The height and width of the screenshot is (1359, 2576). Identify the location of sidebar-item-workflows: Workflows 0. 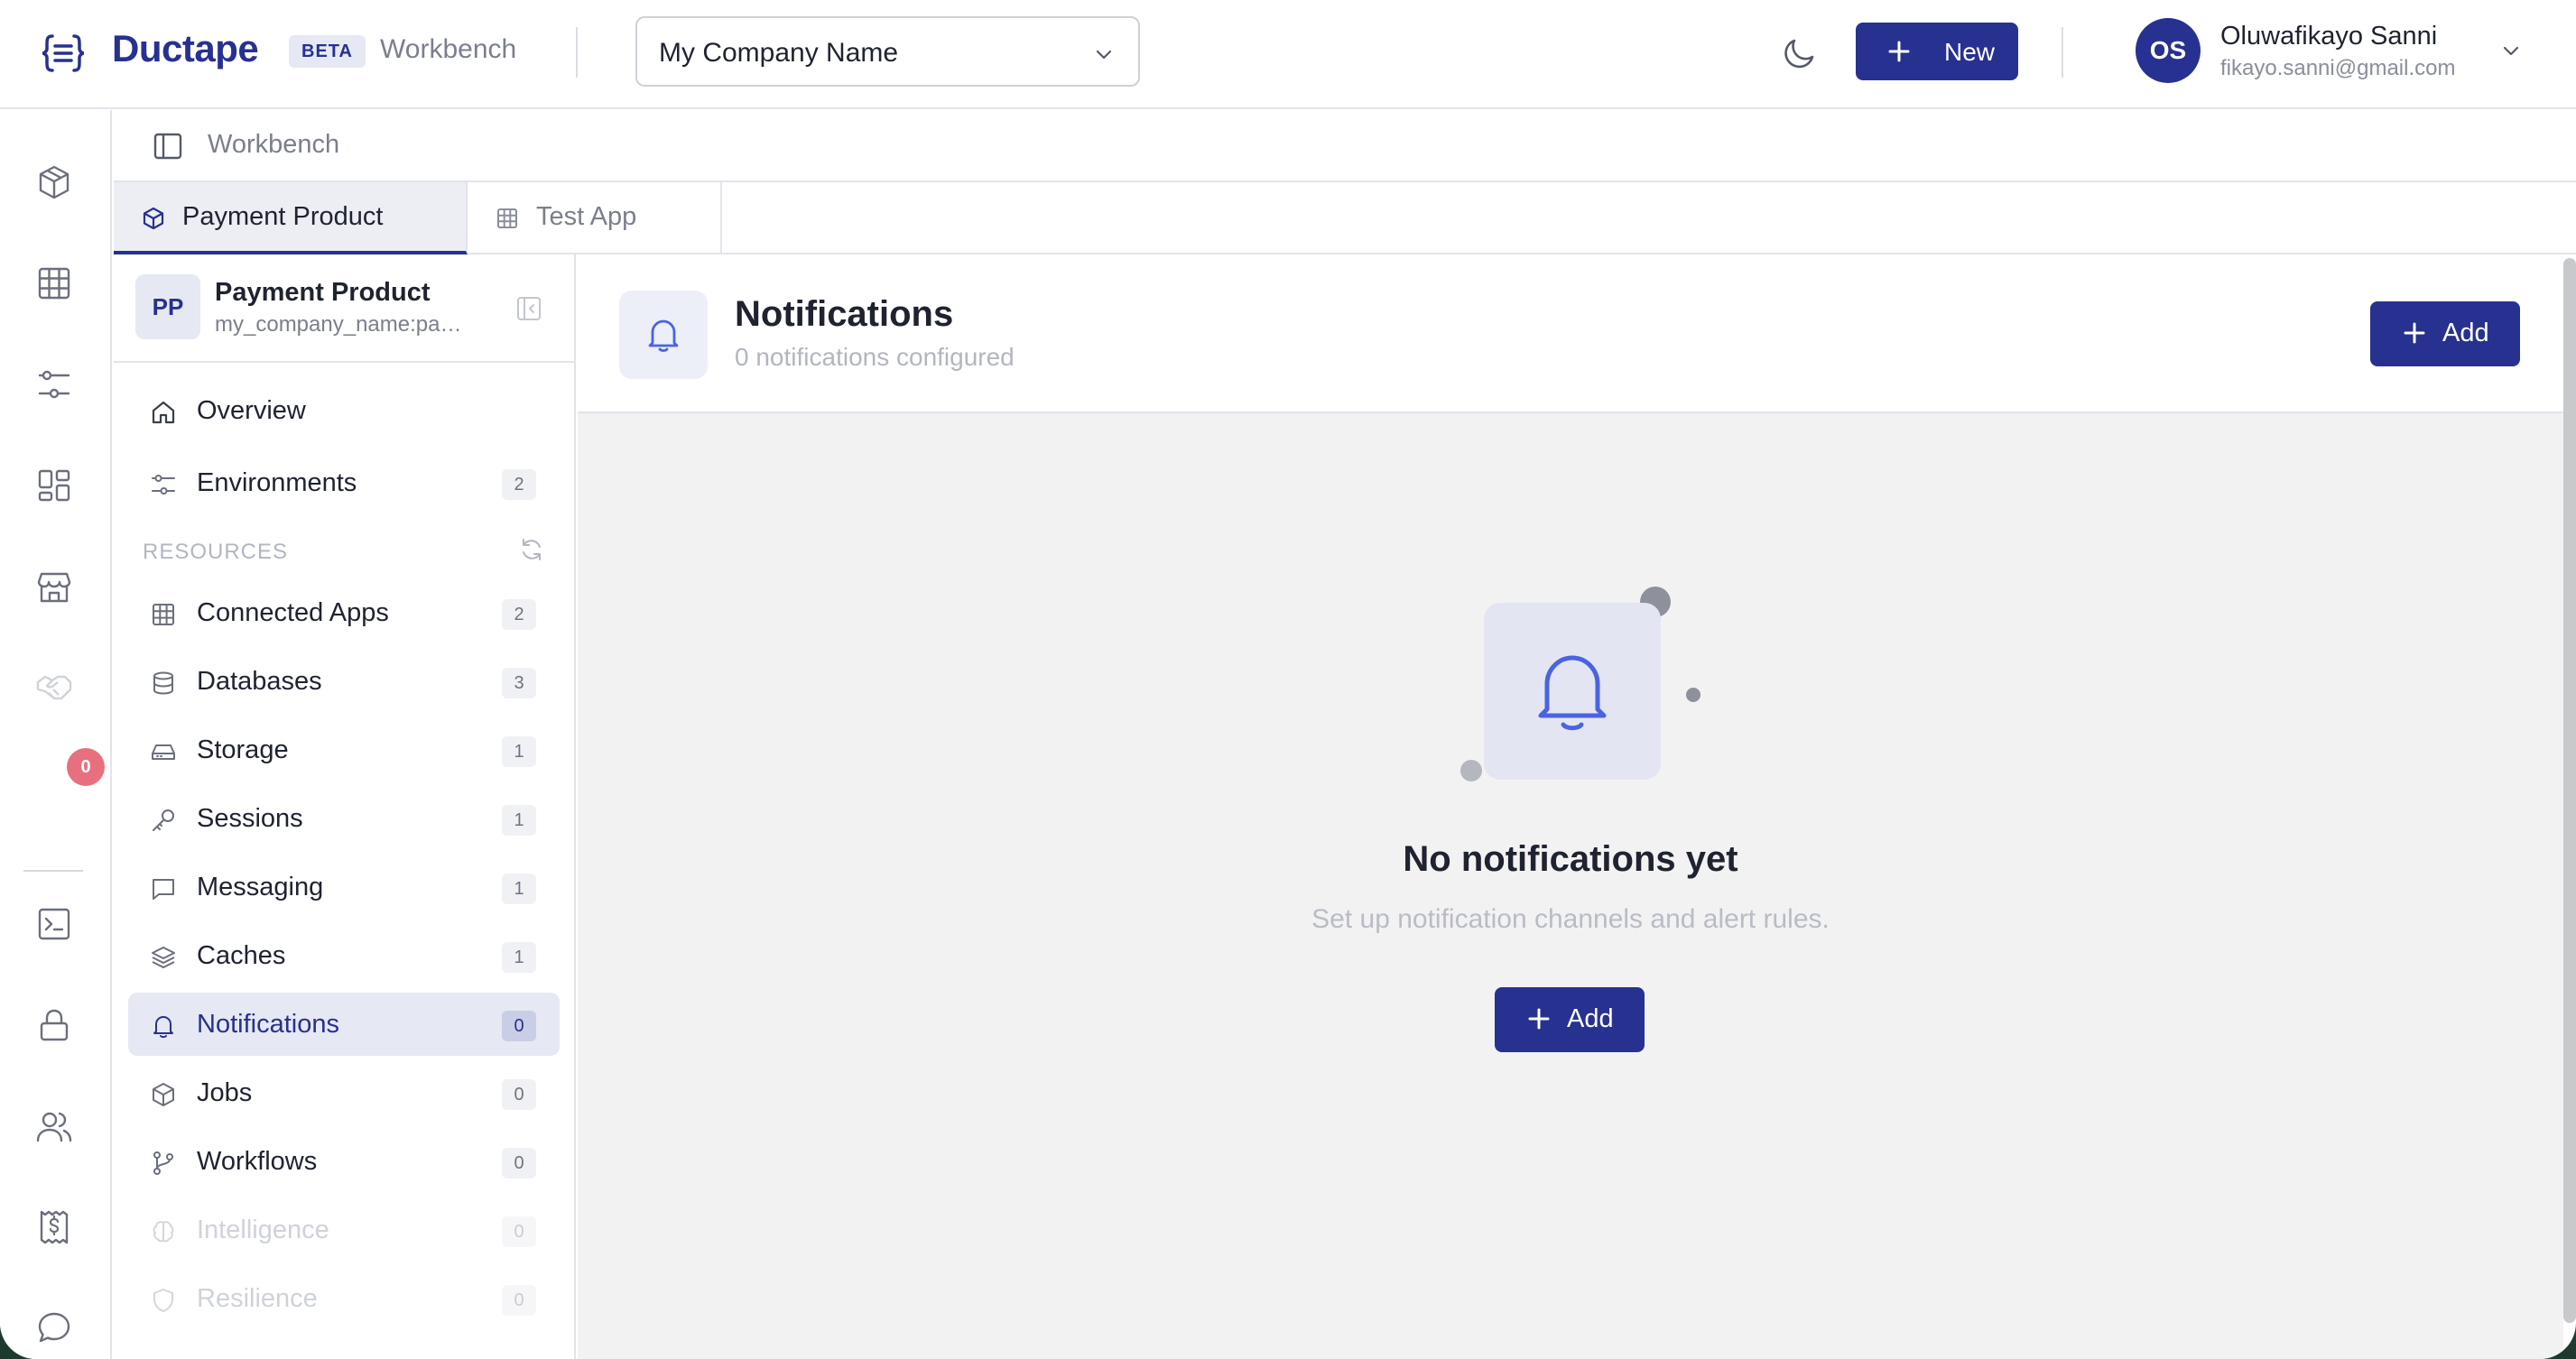
(344, 1161).